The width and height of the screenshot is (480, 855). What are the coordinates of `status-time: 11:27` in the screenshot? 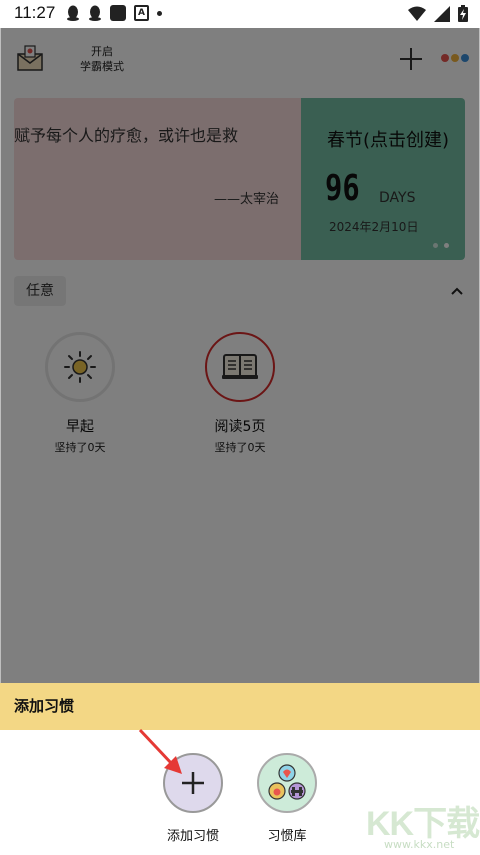 It's located at (35, 12).